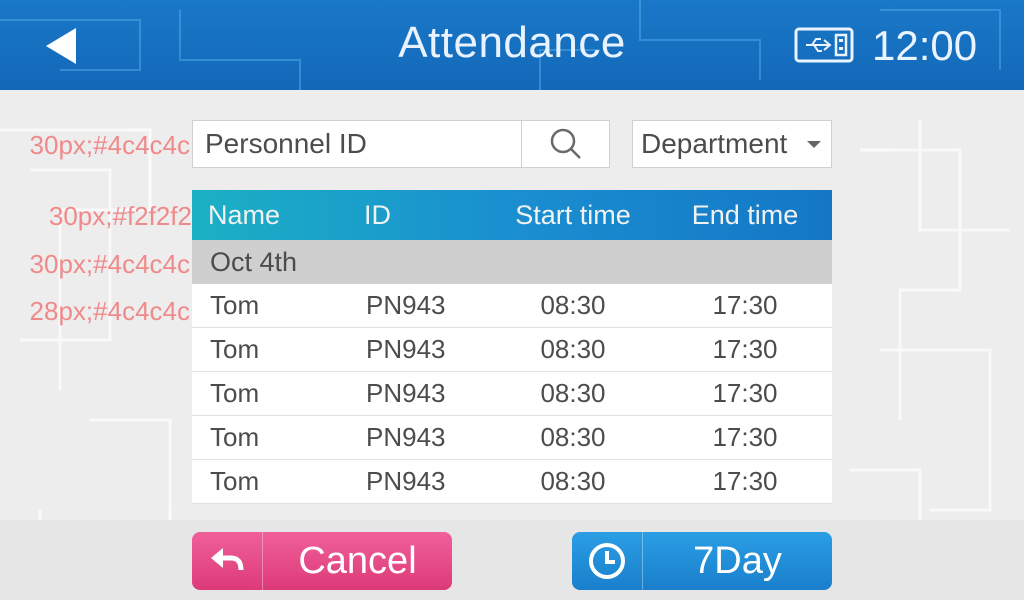  I want to click on cancel-button: Cancel, so click(322, 561).